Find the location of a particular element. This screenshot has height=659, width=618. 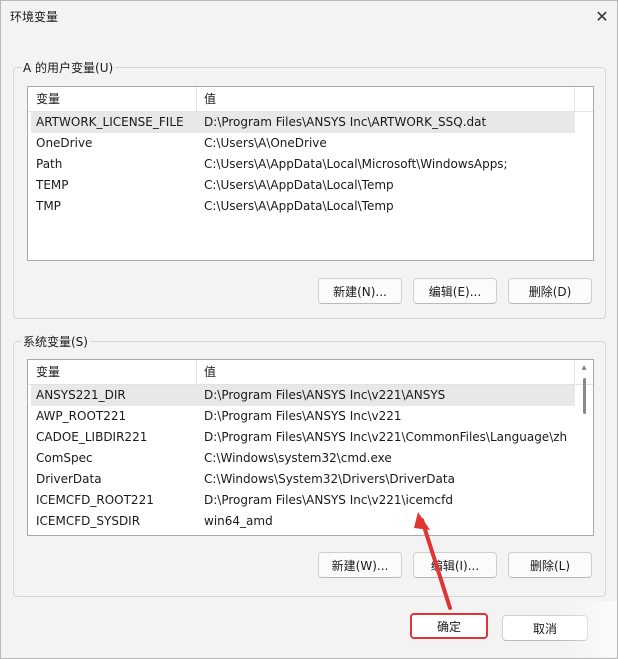

table-row: ComSpec C:\Windows\system32\cmd.exe is located at coordinates (303, 458).